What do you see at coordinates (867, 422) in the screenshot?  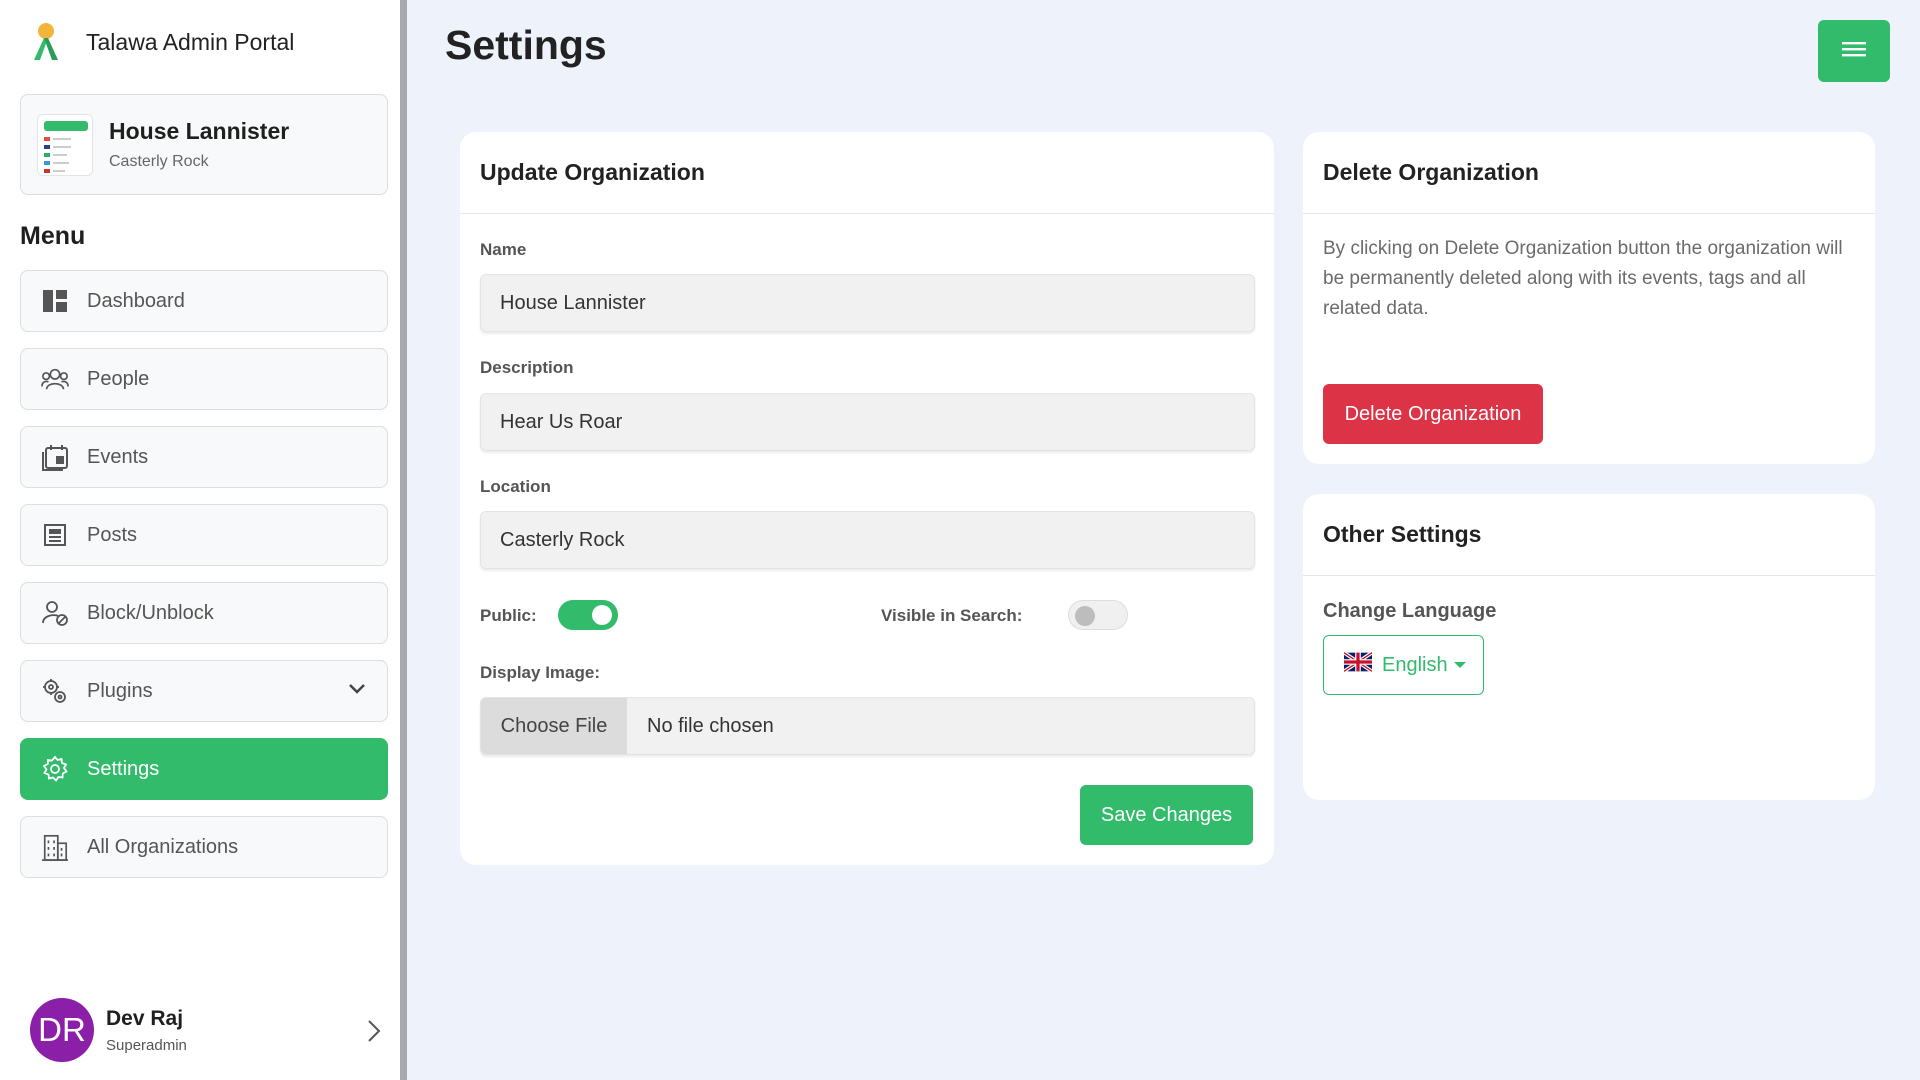 I see `description-input: Hear Us Roar` at bounding box center [867, 422].